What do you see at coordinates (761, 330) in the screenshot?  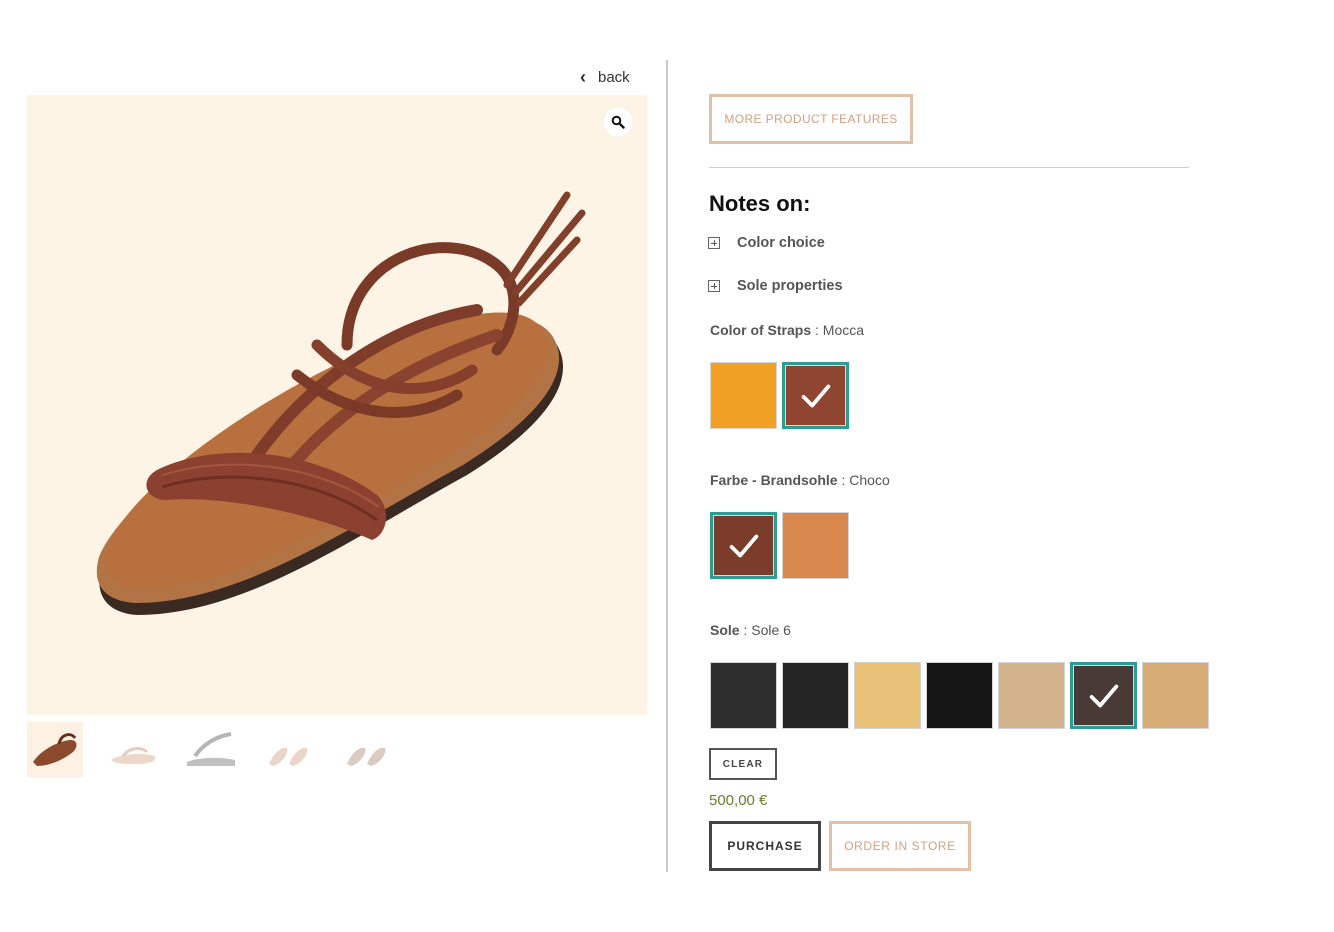 I see `option-name: Color of Straps` at bounding box center [761, 330].